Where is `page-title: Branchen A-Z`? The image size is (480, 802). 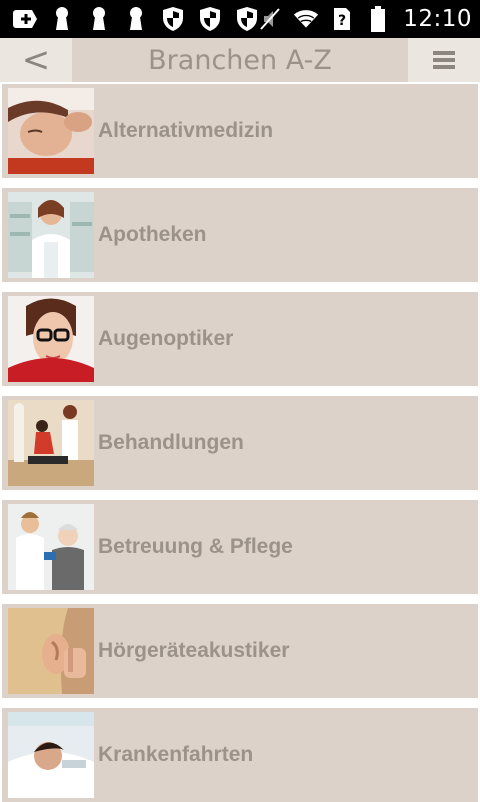 page-title: Branchen A-Z is located at coordinates (240, 60).